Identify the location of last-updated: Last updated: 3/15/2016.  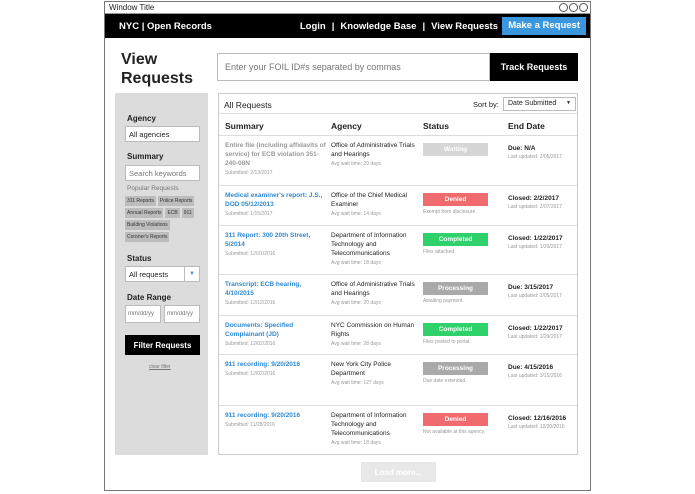
(535, 376).